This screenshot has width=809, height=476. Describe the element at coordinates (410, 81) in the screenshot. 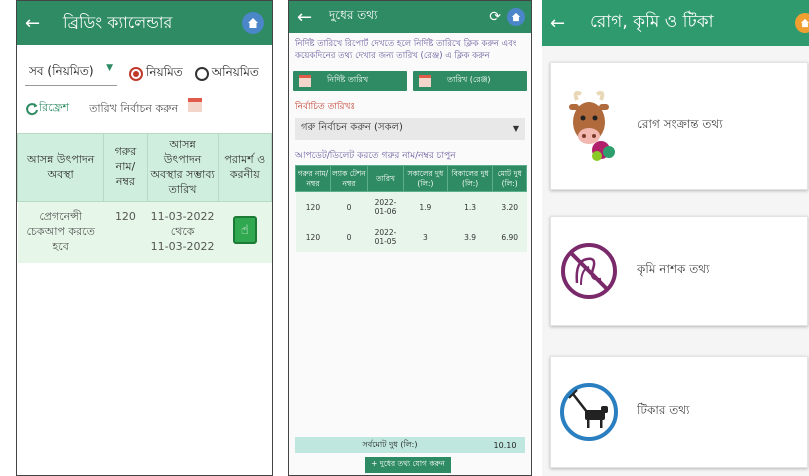

I see `date-button-row: নির্দিষ্ট তারিখ তারিখ (রেঞ্জ)` at that location.